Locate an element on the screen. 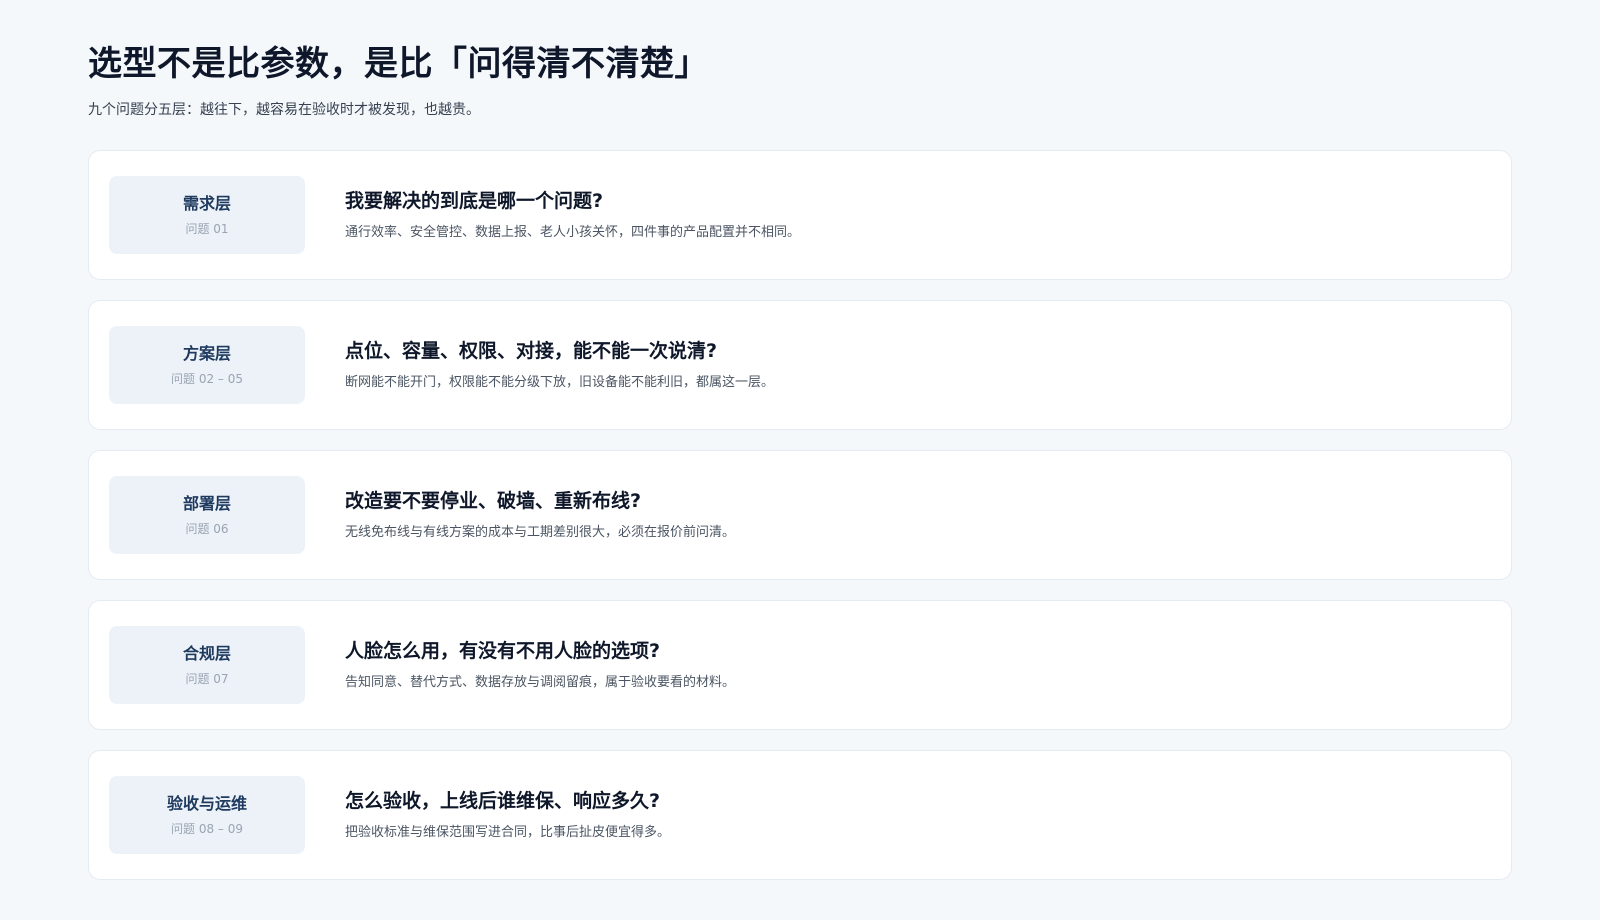 This screenshot has height=920, width=1600. layer-question: 怎么验收，上线后谁维保、响应多久? is located at coordinates (503, 801).